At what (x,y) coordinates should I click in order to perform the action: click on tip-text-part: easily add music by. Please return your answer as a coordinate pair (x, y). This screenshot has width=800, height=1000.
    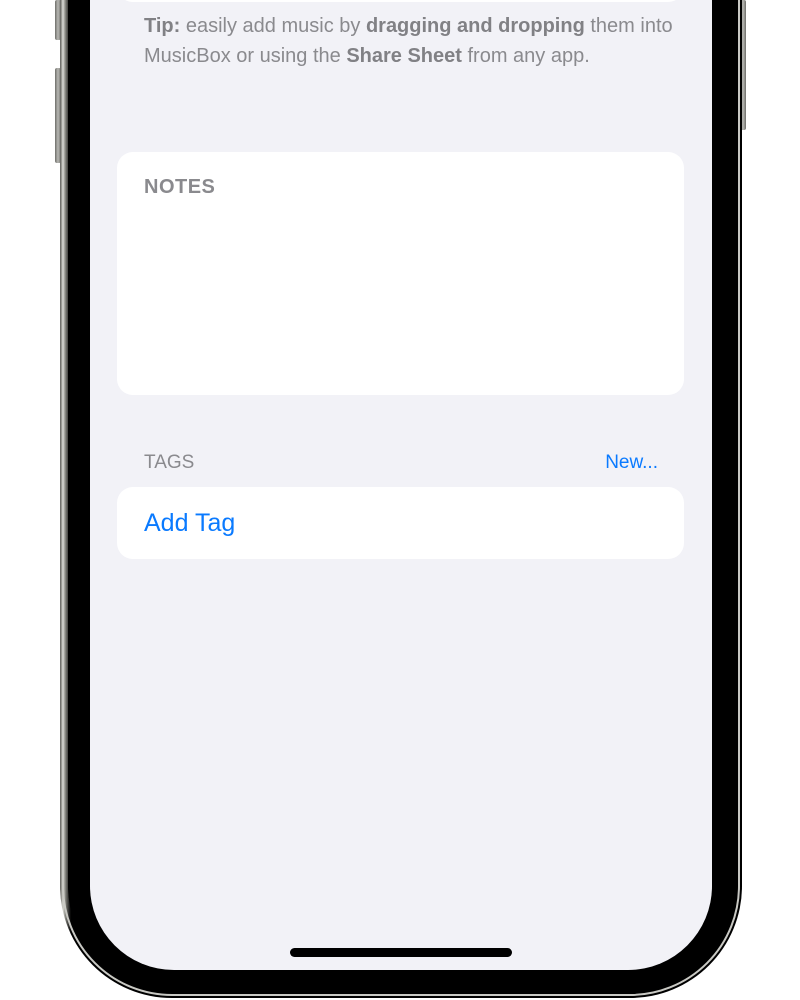
    Looking at the image, I should click on (273, 26).